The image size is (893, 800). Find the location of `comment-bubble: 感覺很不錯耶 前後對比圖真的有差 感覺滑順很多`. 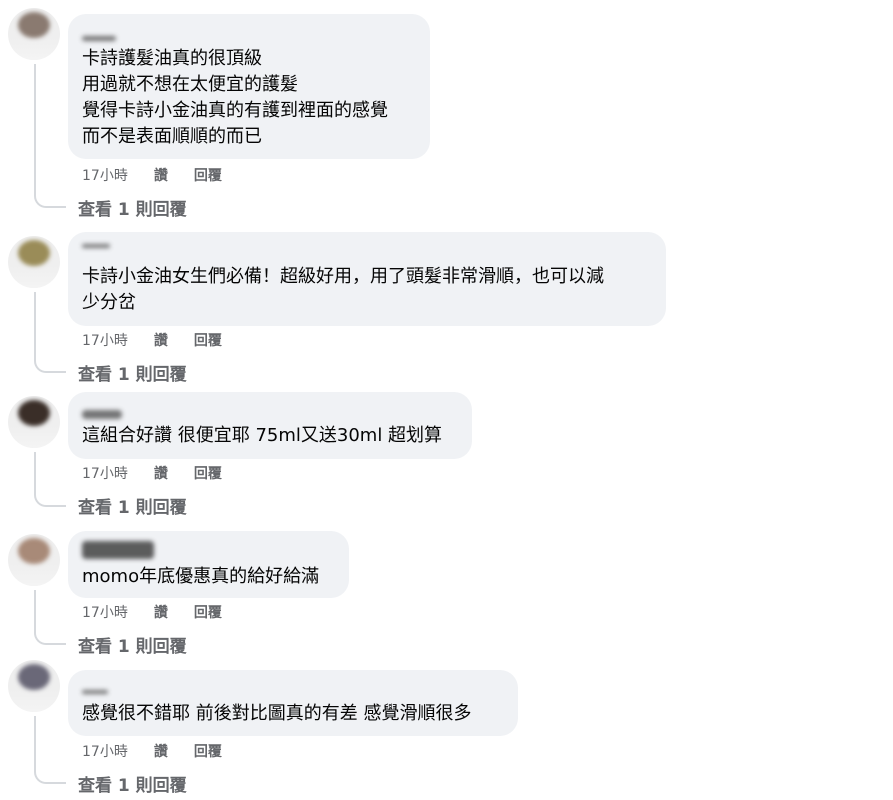

comment-bubble: 感覺很不錯耶 前後對比圖真的有差 感覺滑順很多 is located at coordinates (293, 703).